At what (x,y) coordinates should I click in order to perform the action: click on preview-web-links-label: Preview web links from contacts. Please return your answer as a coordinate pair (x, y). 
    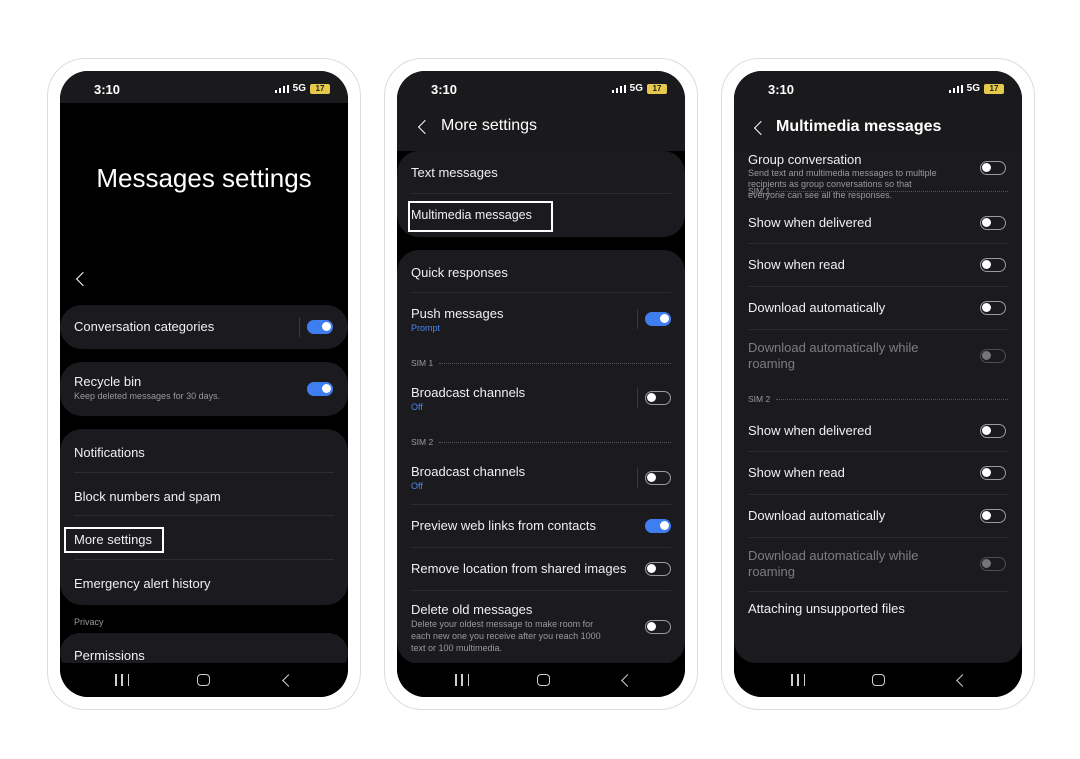
    Looking at the image, I should click on (503, 525).